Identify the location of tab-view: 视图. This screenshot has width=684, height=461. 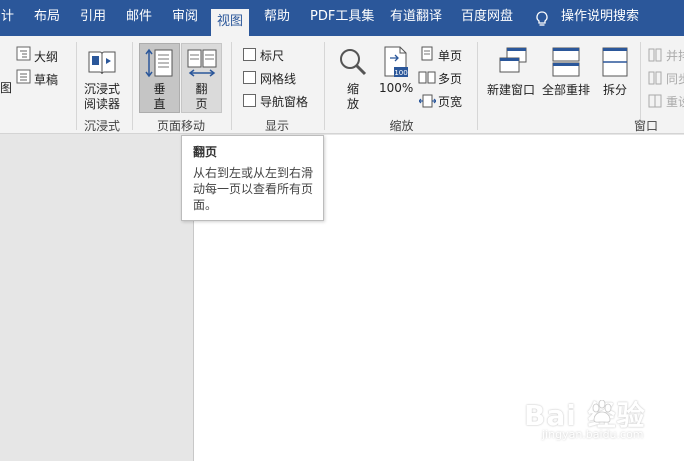
(230, 22).